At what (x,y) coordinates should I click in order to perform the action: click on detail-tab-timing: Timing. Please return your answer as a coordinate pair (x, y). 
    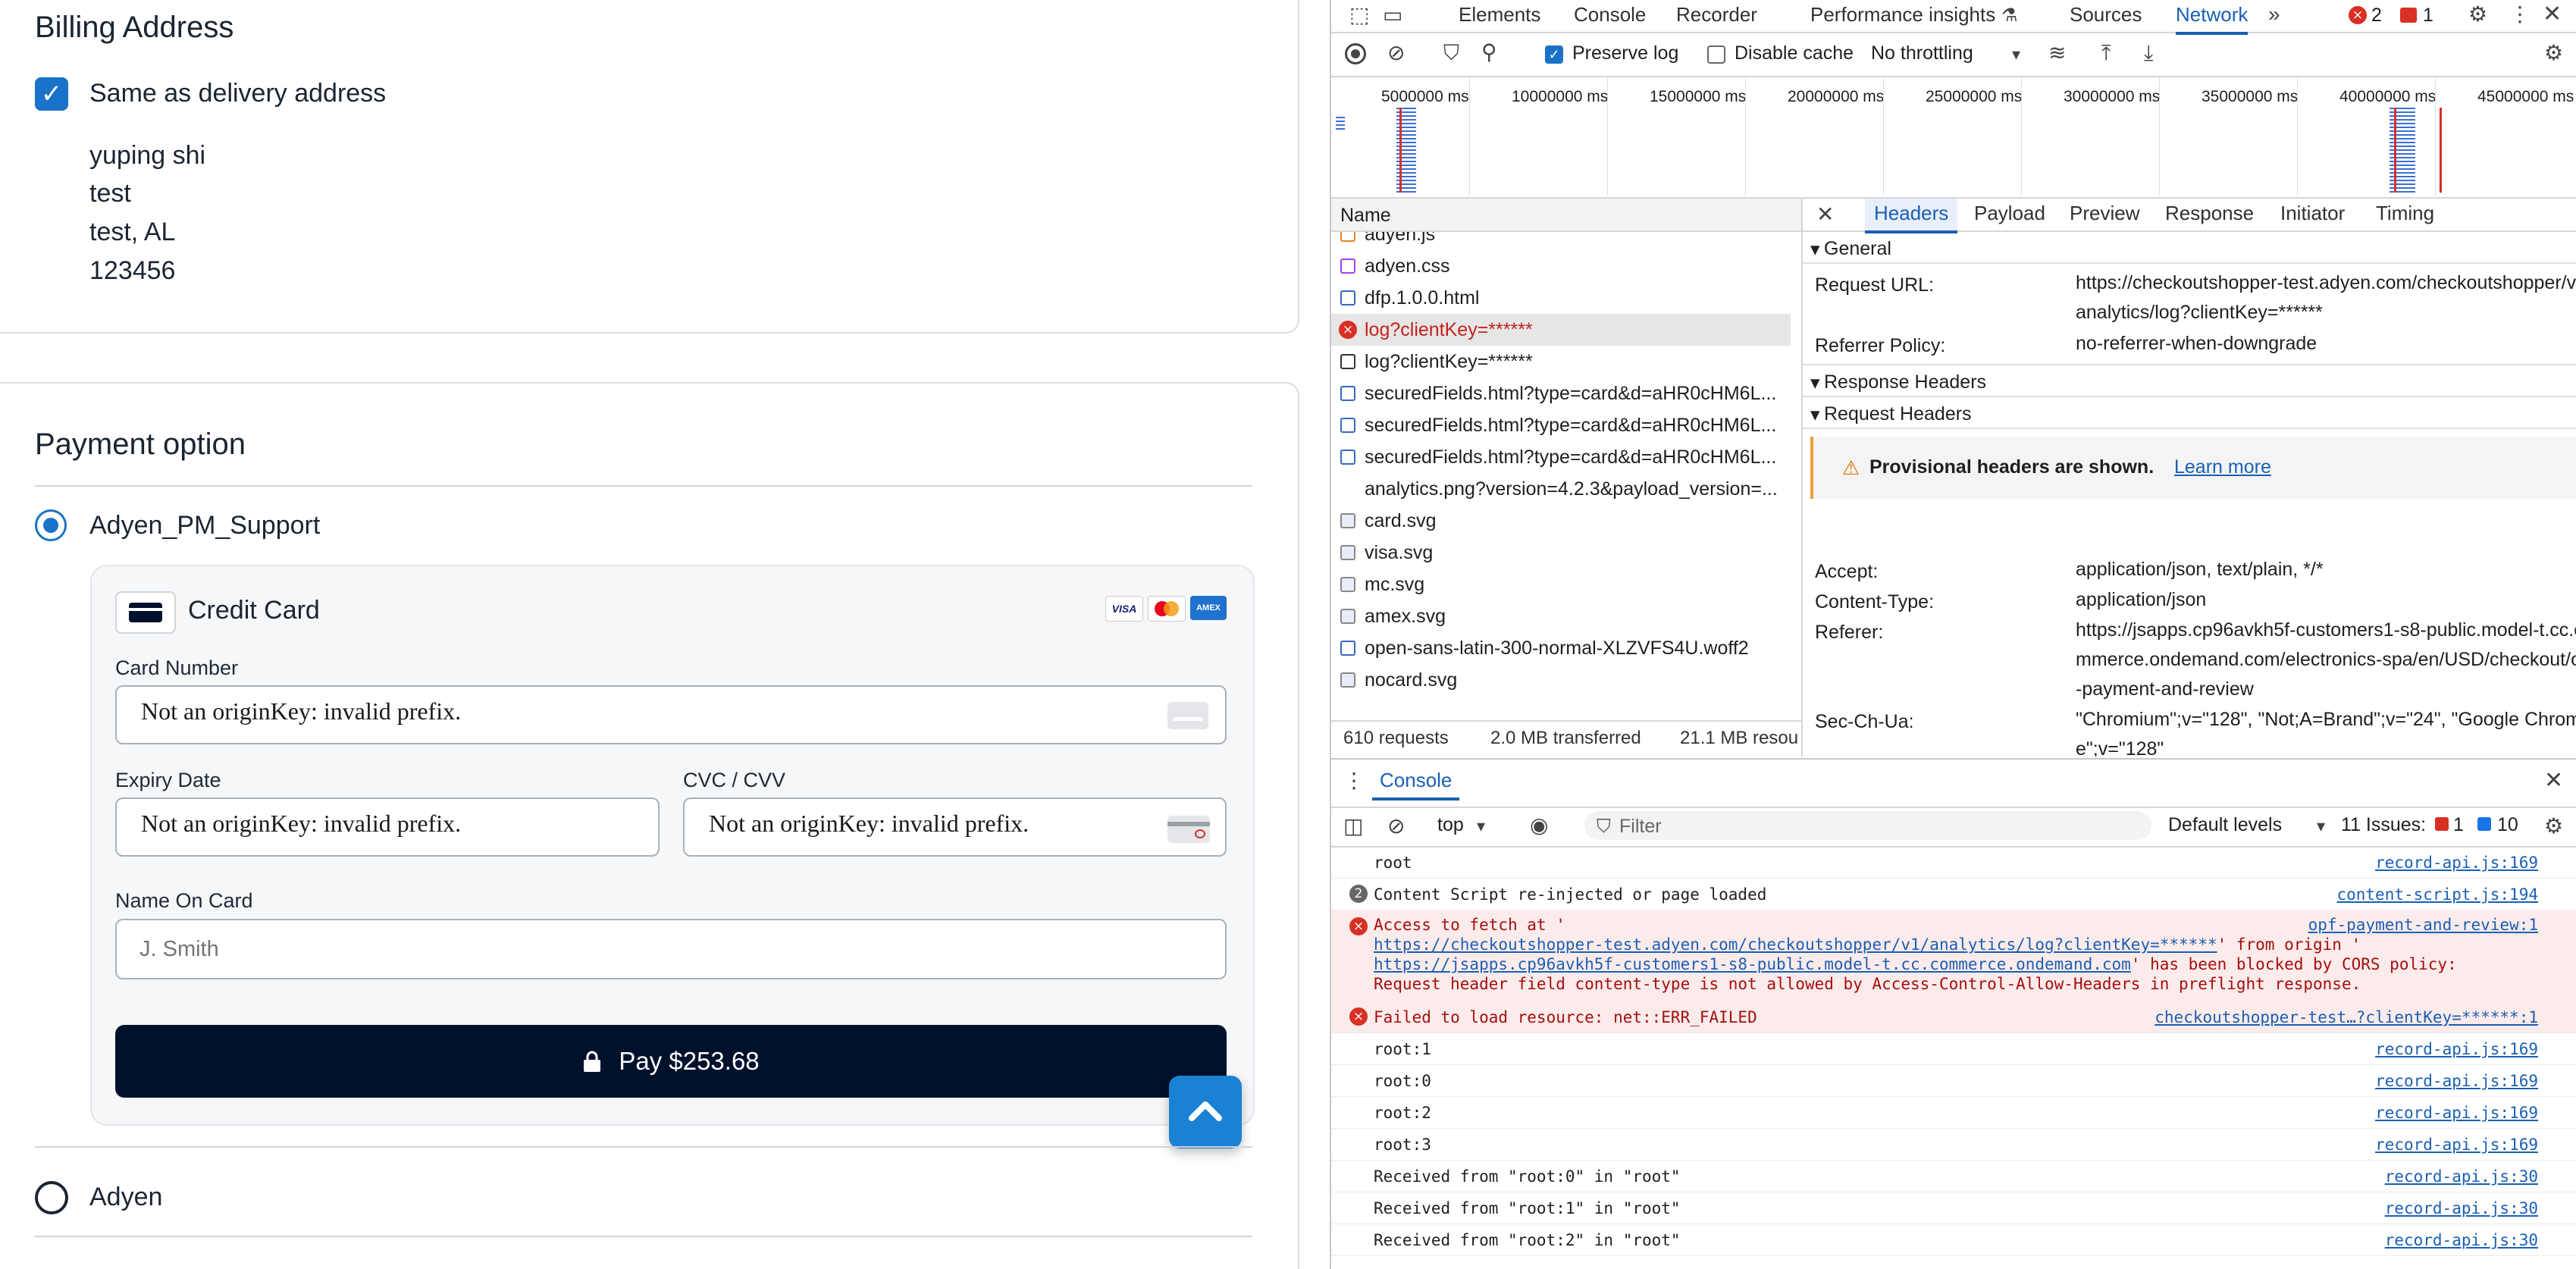
    Looking at the image, I should click on (2405, 214).